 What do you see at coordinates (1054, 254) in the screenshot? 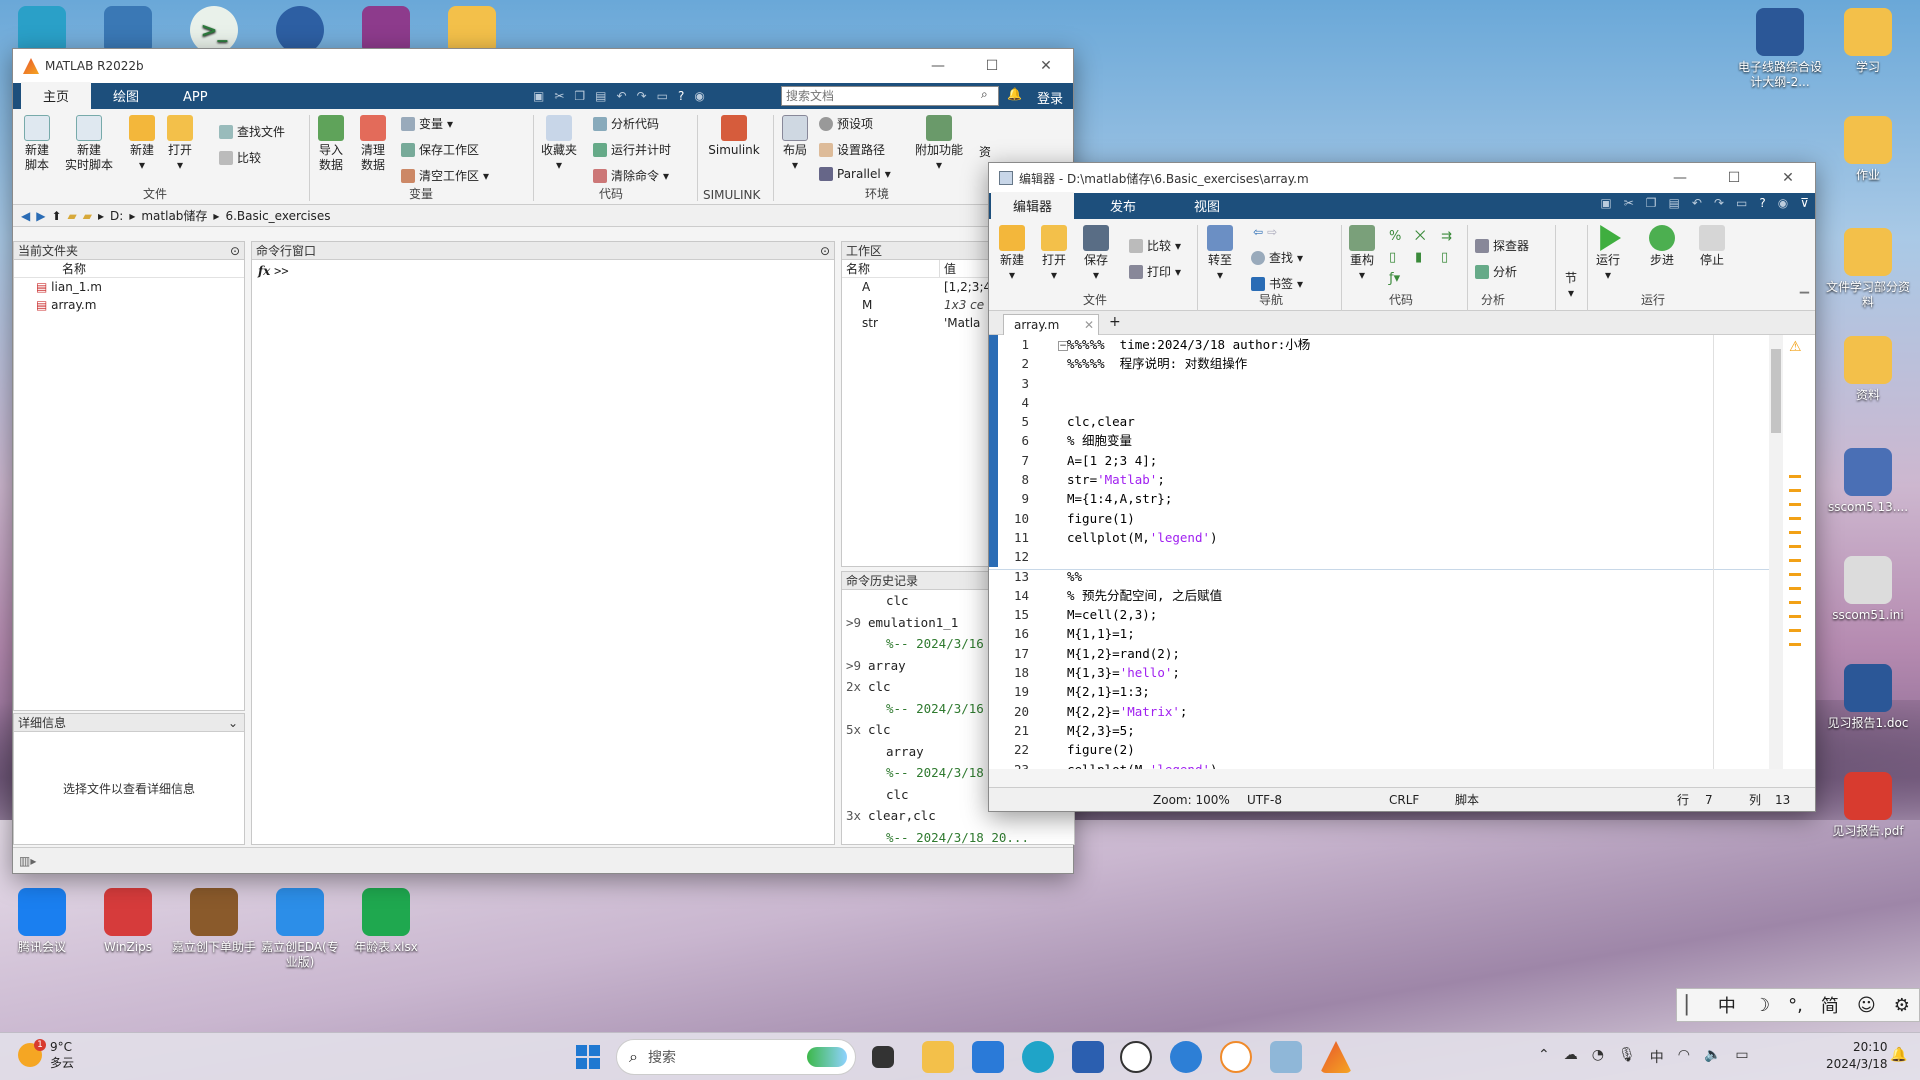
I see `editor-open-button: 打开 ▾` at bounding box center [1054, 254].